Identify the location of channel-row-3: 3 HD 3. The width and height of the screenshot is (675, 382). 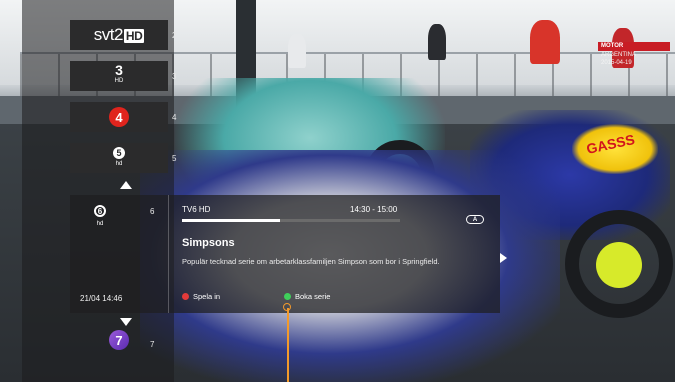
(99, 76).